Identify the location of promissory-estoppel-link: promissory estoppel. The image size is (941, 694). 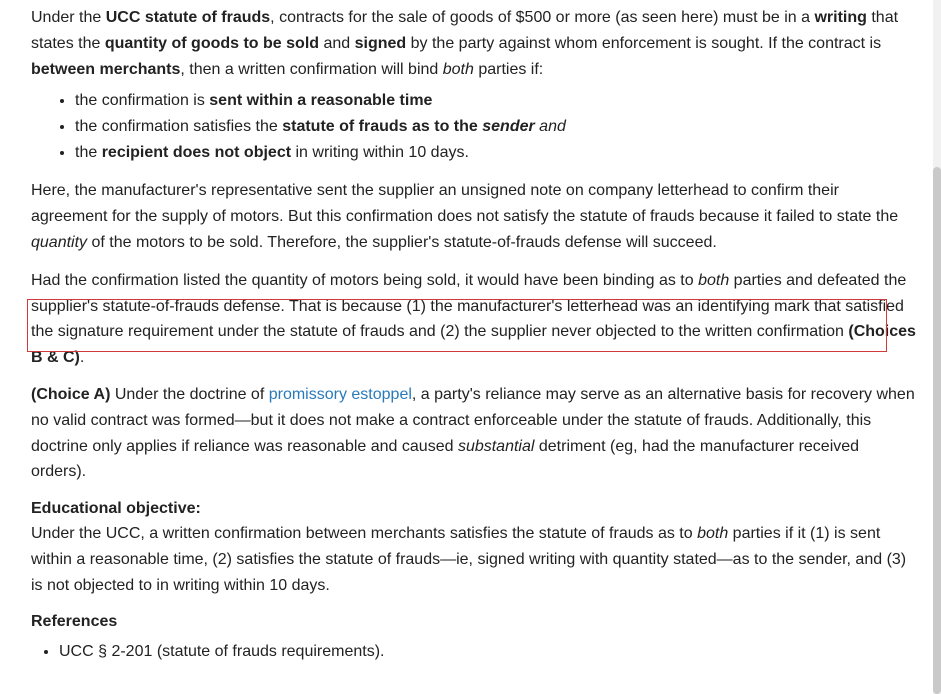
(340, 394).